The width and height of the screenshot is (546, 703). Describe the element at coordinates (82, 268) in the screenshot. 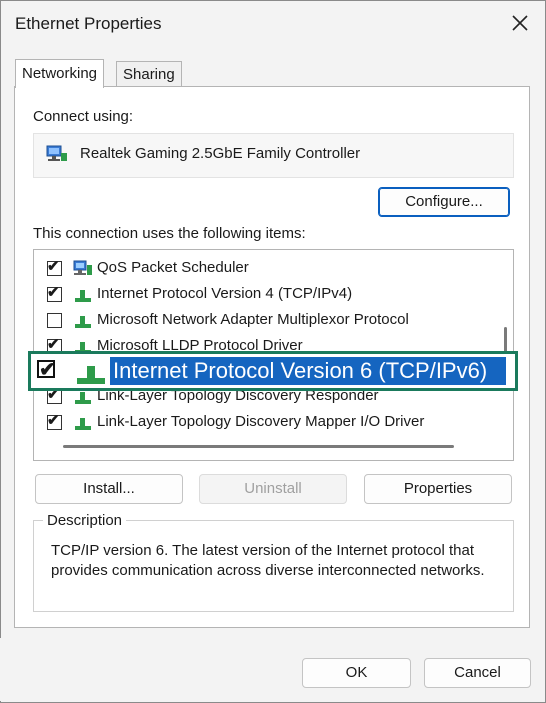

I see `network-client-icon` at that location.